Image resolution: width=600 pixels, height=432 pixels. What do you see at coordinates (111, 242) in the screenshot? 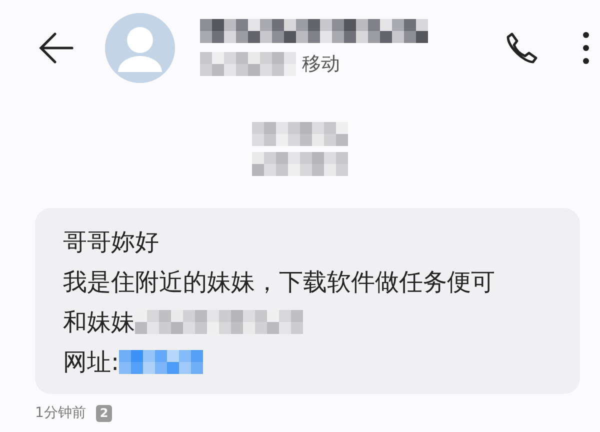
I see `message-text: 哥哥妳好` at bounding box center [111, 242].